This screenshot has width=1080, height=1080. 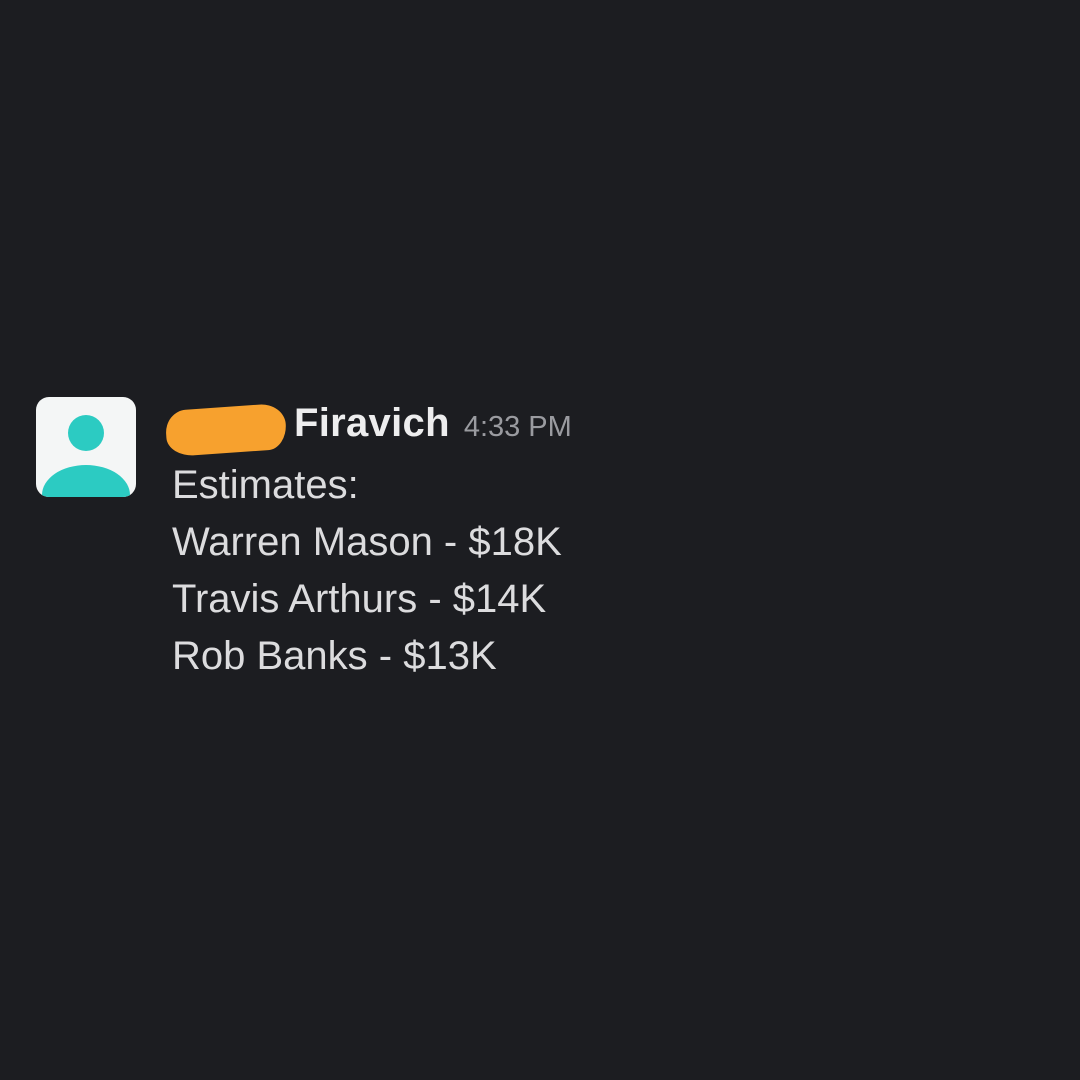 I want to click on redaction-blob, so click(x=226, y=430).